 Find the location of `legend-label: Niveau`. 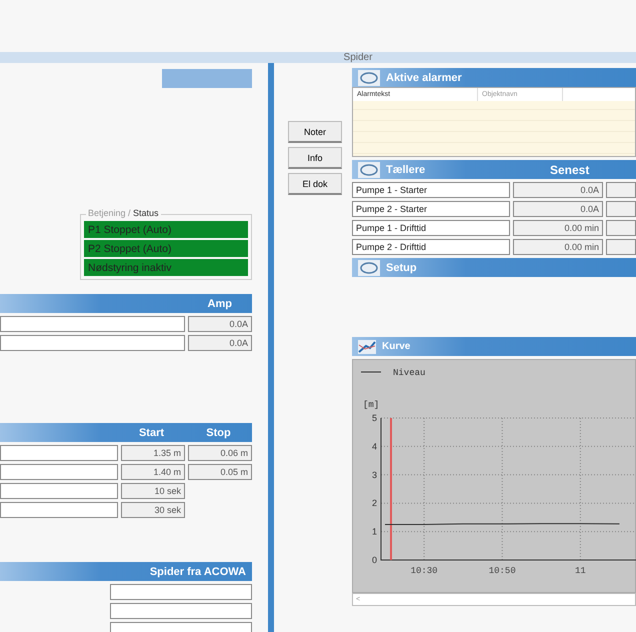

legend-label: Niveau is located at coordinates (409, 373).